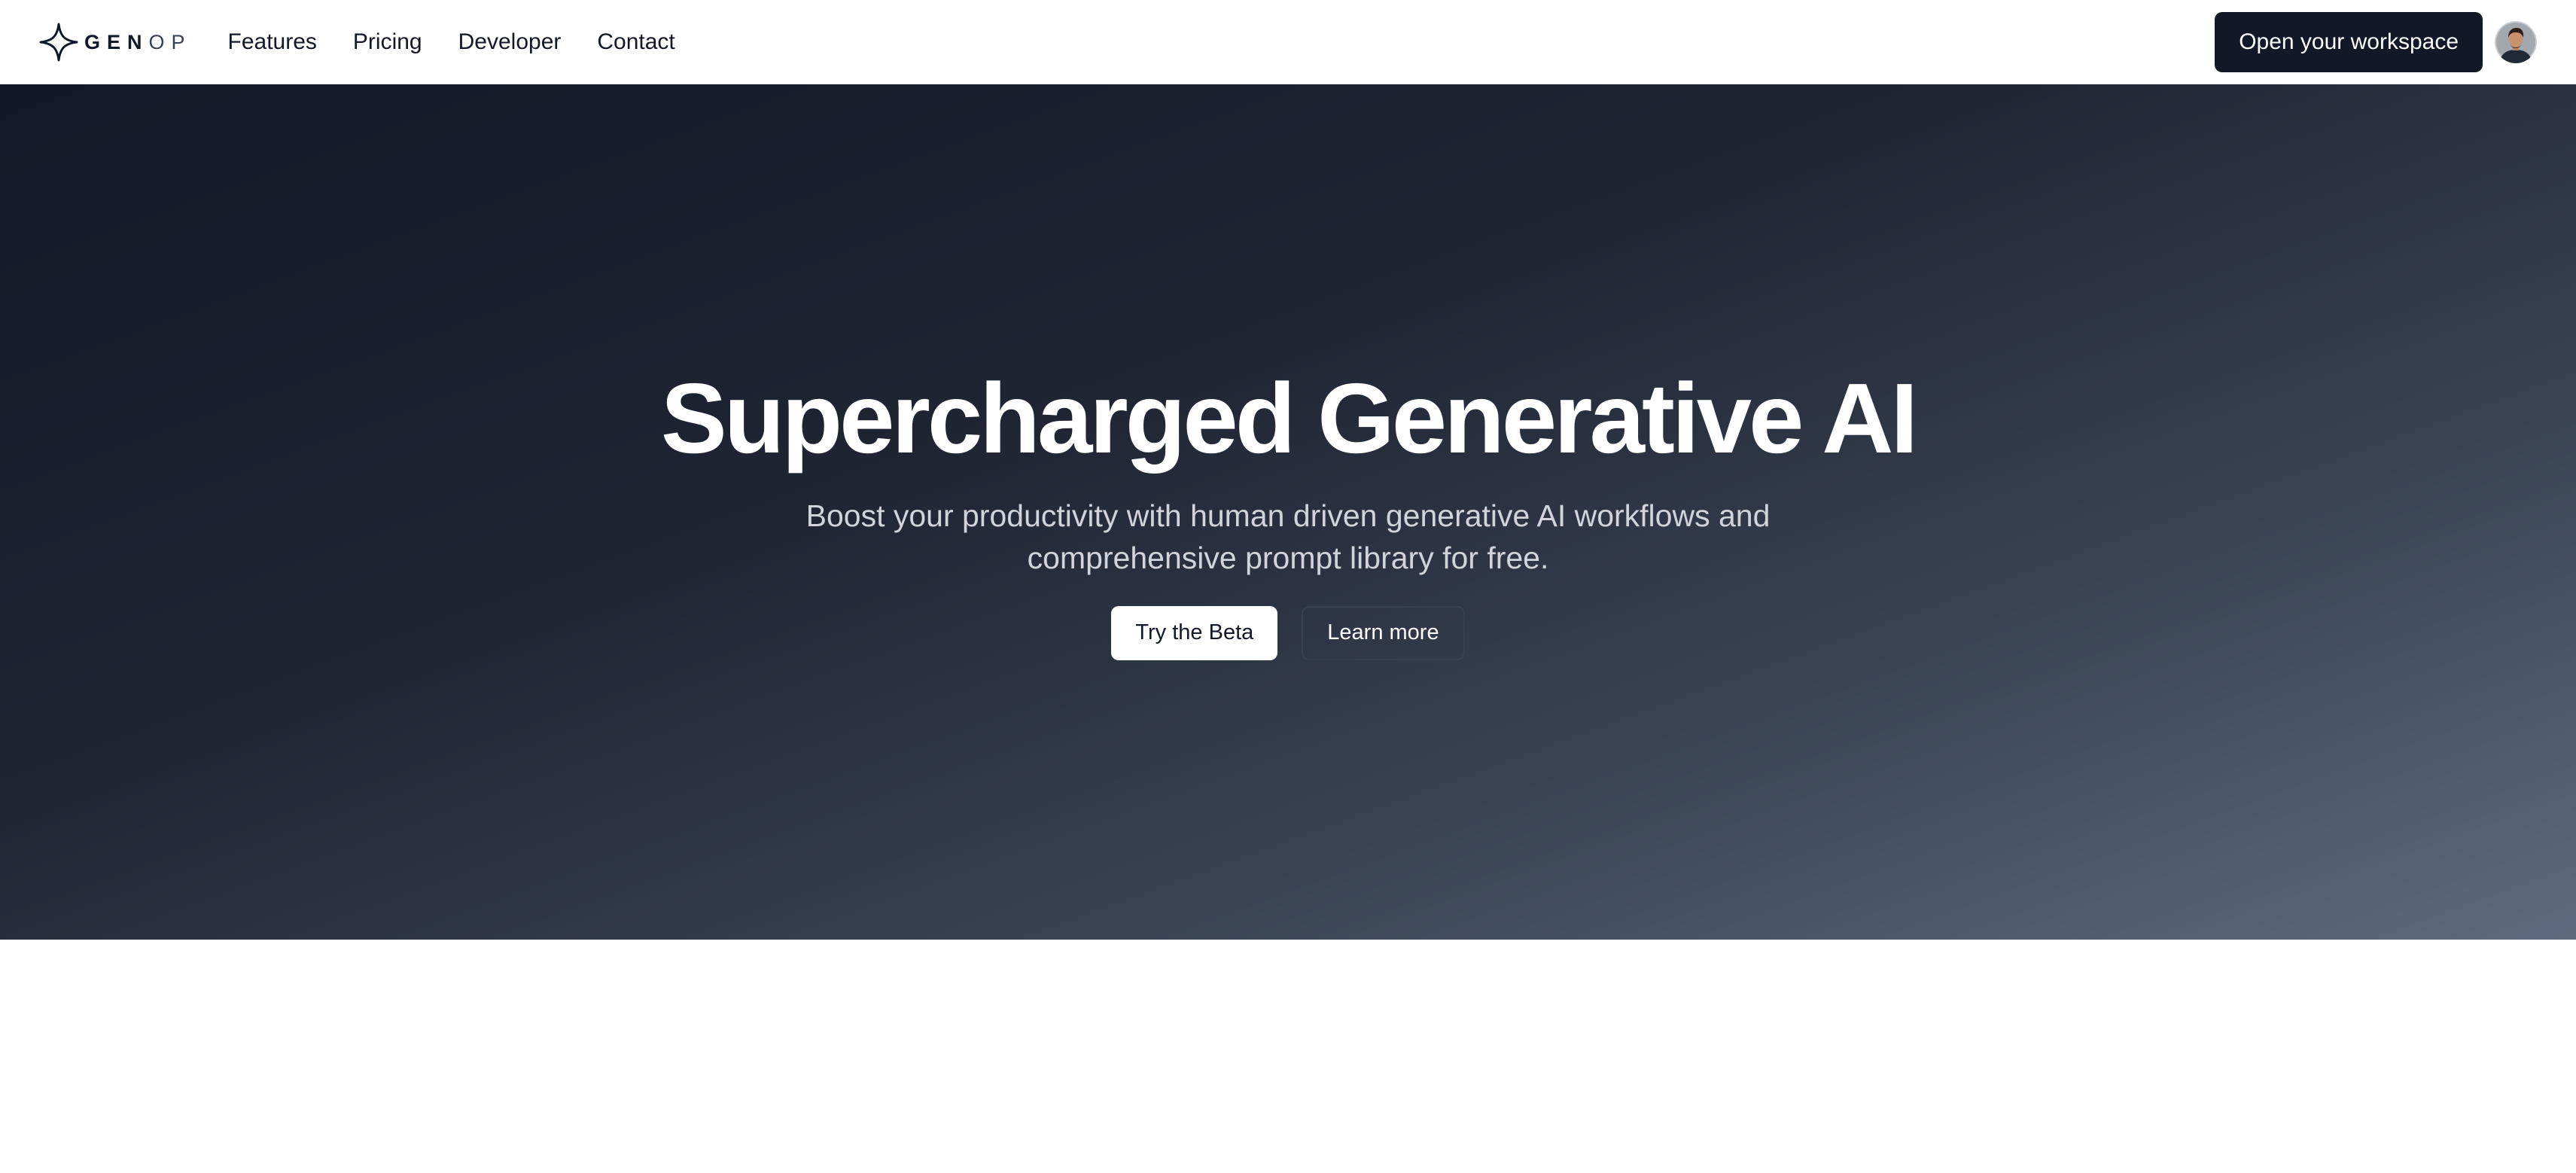 The height and width of the screenshot is (1173, 2576). I want to click on try-beta-button: Try the Beta, so click(1194, 632).